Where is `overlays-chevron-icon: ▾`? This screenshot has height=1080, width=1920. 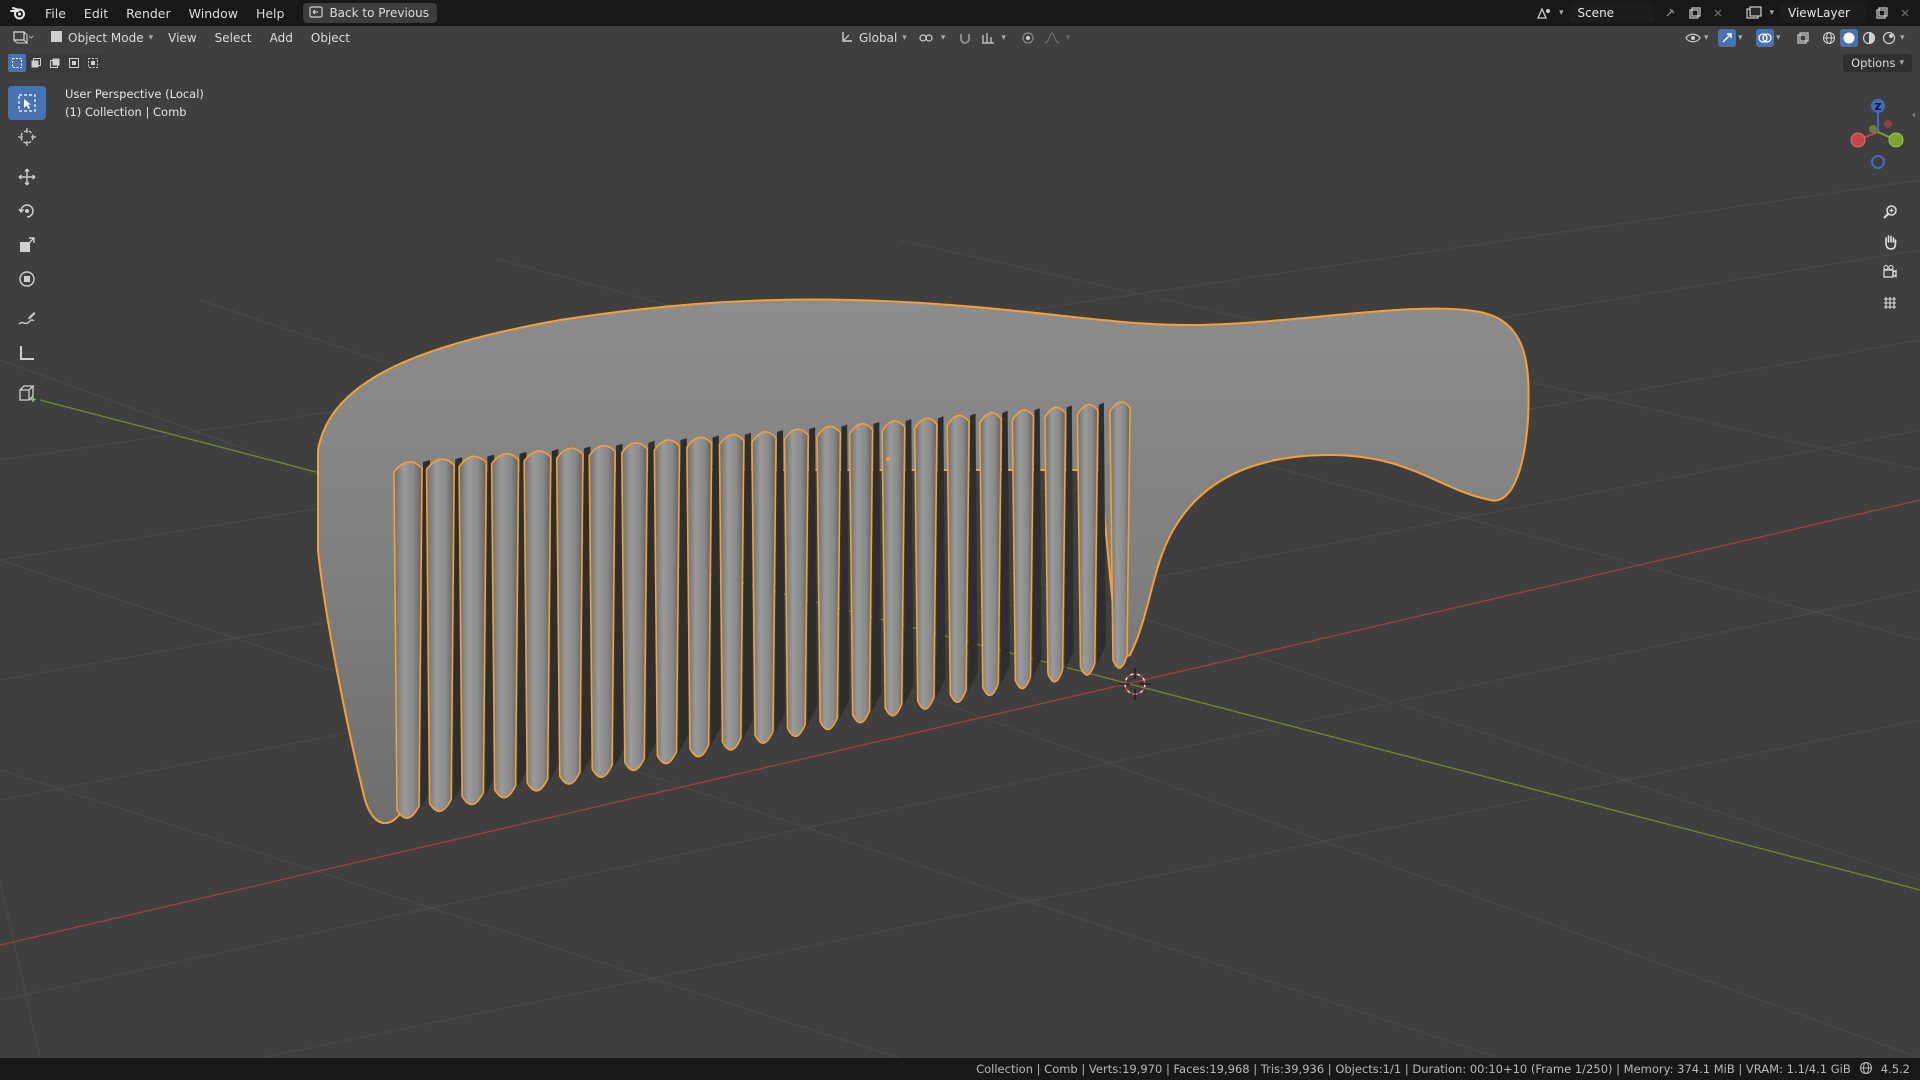
overlays-chevron-icon: ▾ is located at coordinates (1778, 38).